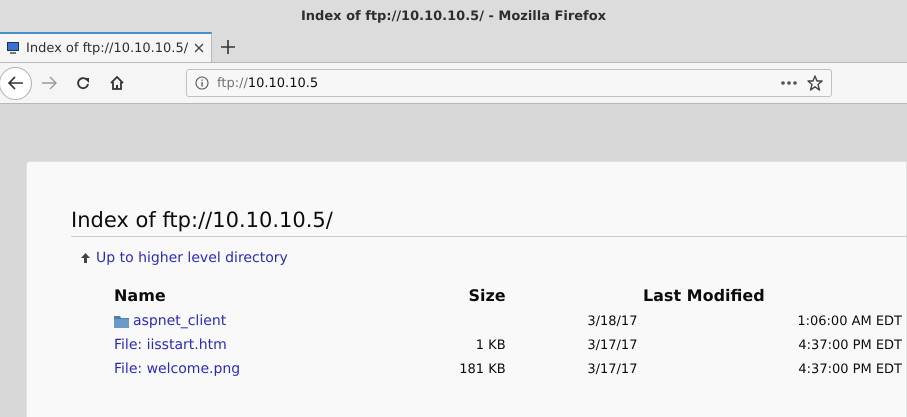 The height and width of the screenshot is (417, 907). Describe the element at coordinates (789, 83) in the screenshot. I see `more-dots-icon` at that location.